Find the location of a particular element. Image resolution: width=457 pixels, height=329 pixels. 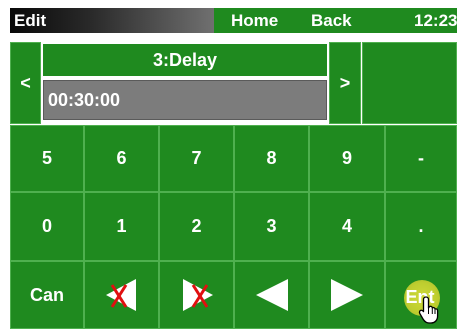

key-decimal: . is located at coordinates (421, 226).